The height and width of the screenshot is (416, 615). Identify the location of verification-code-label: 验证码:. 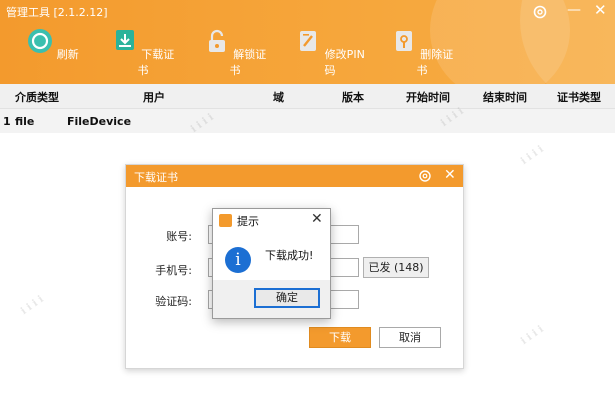
(173, 301).